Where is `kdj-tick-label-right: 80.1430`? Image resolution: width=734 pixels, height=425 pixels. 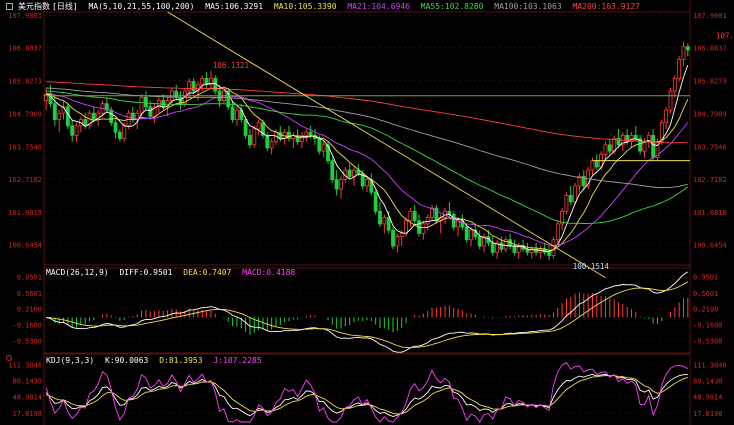 kdj-tick-label-right: 80.1430 is located at coordinates (708, 382).